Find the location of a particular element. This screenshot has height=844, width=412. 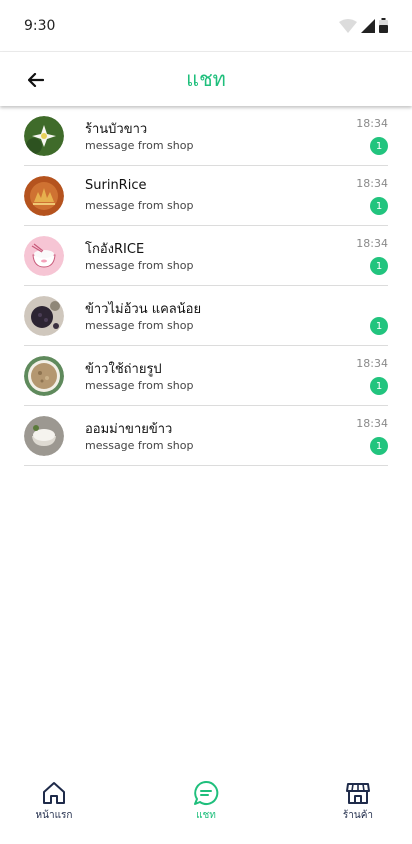

home-icon is located at coordinates (54, 793).